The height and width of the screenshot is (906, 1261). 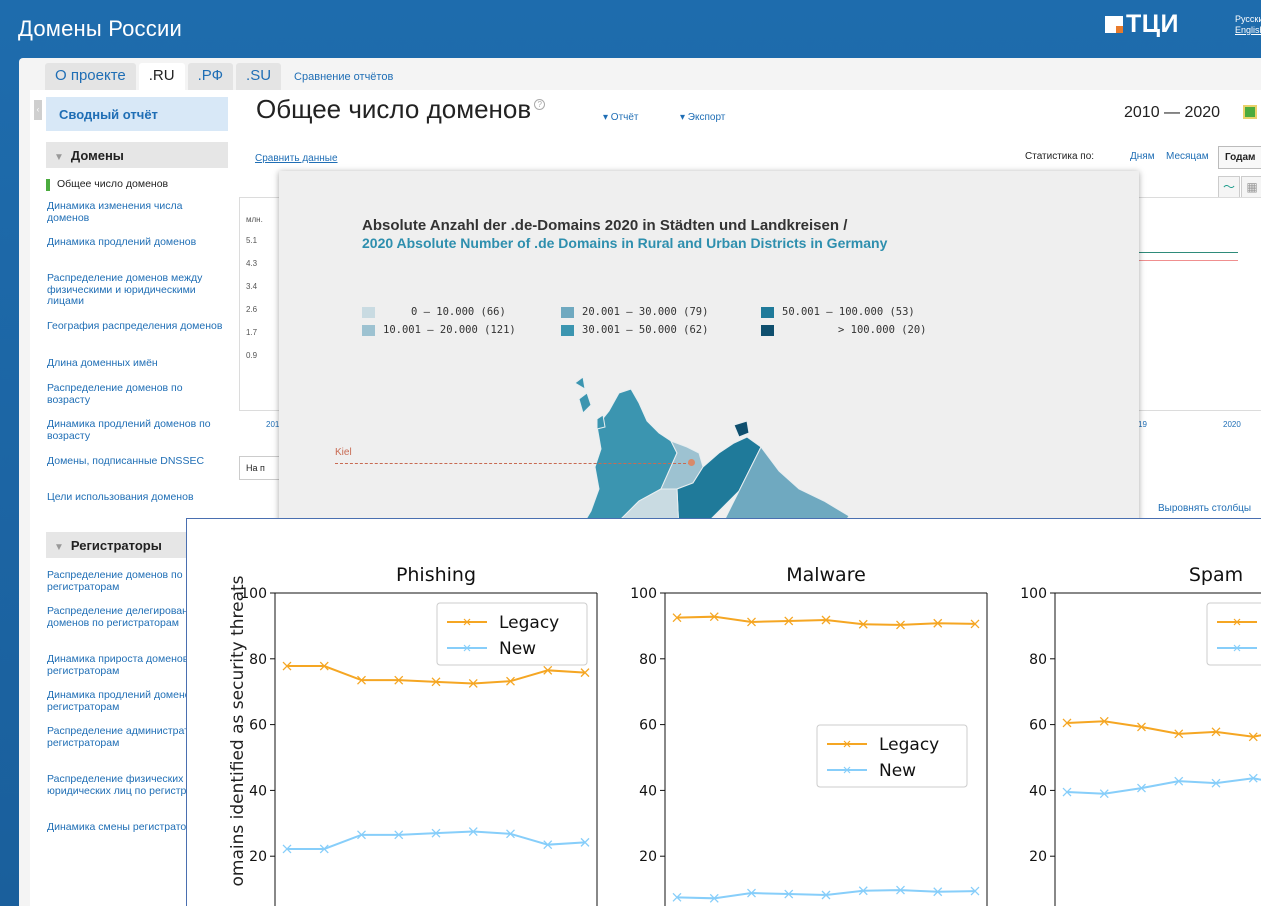 What do you see at coordinates (273, 424) in the screenshot?
I see `x-tick: 201` at bounding box center [273, 424].